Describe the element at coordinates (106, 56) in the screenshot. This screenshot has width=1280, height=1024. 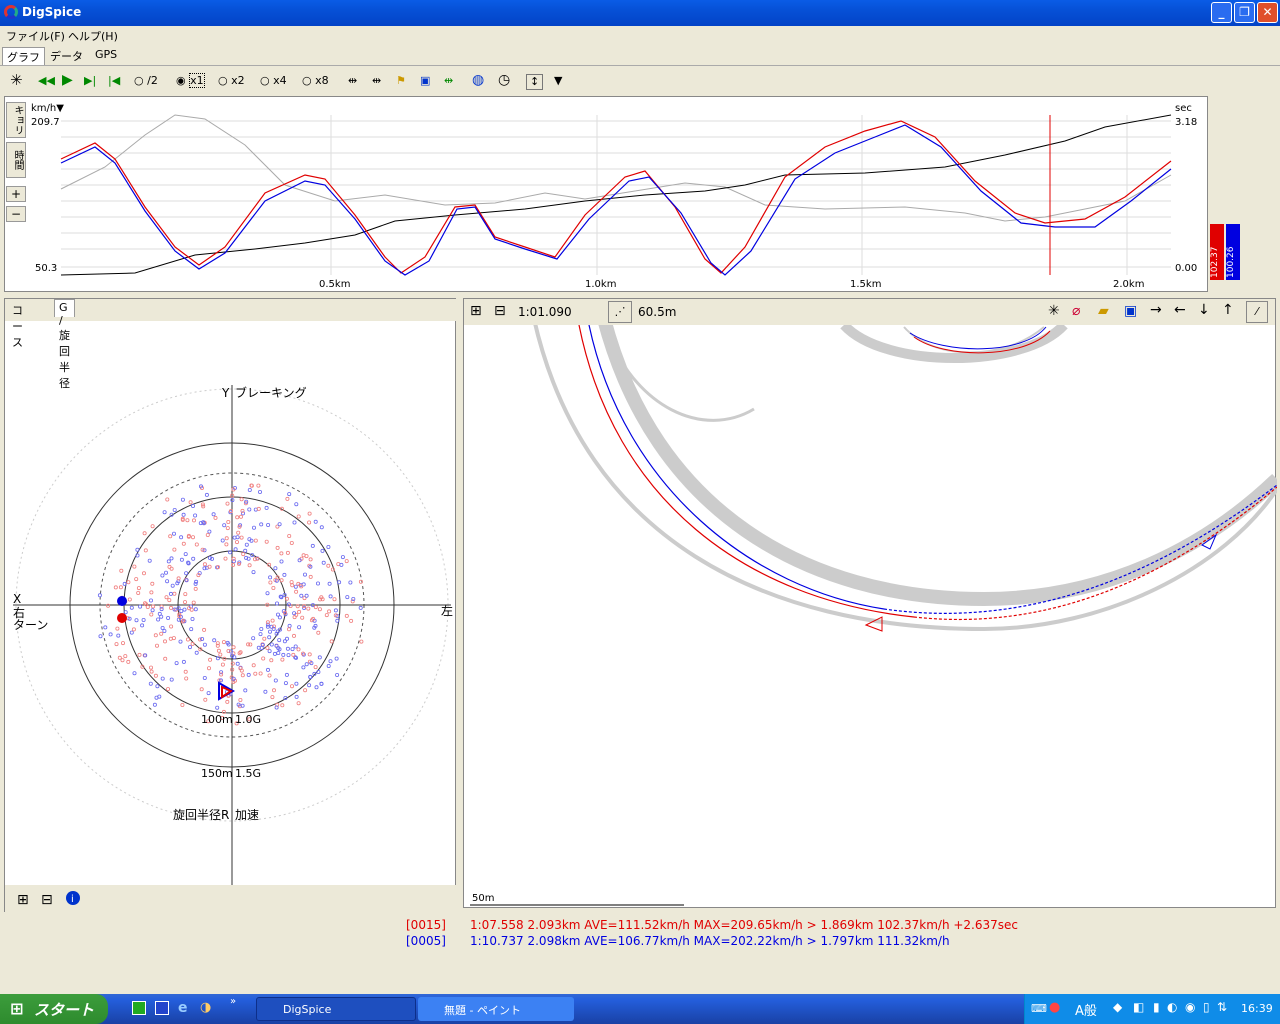
I see `tab-gps: GPS` at that location.